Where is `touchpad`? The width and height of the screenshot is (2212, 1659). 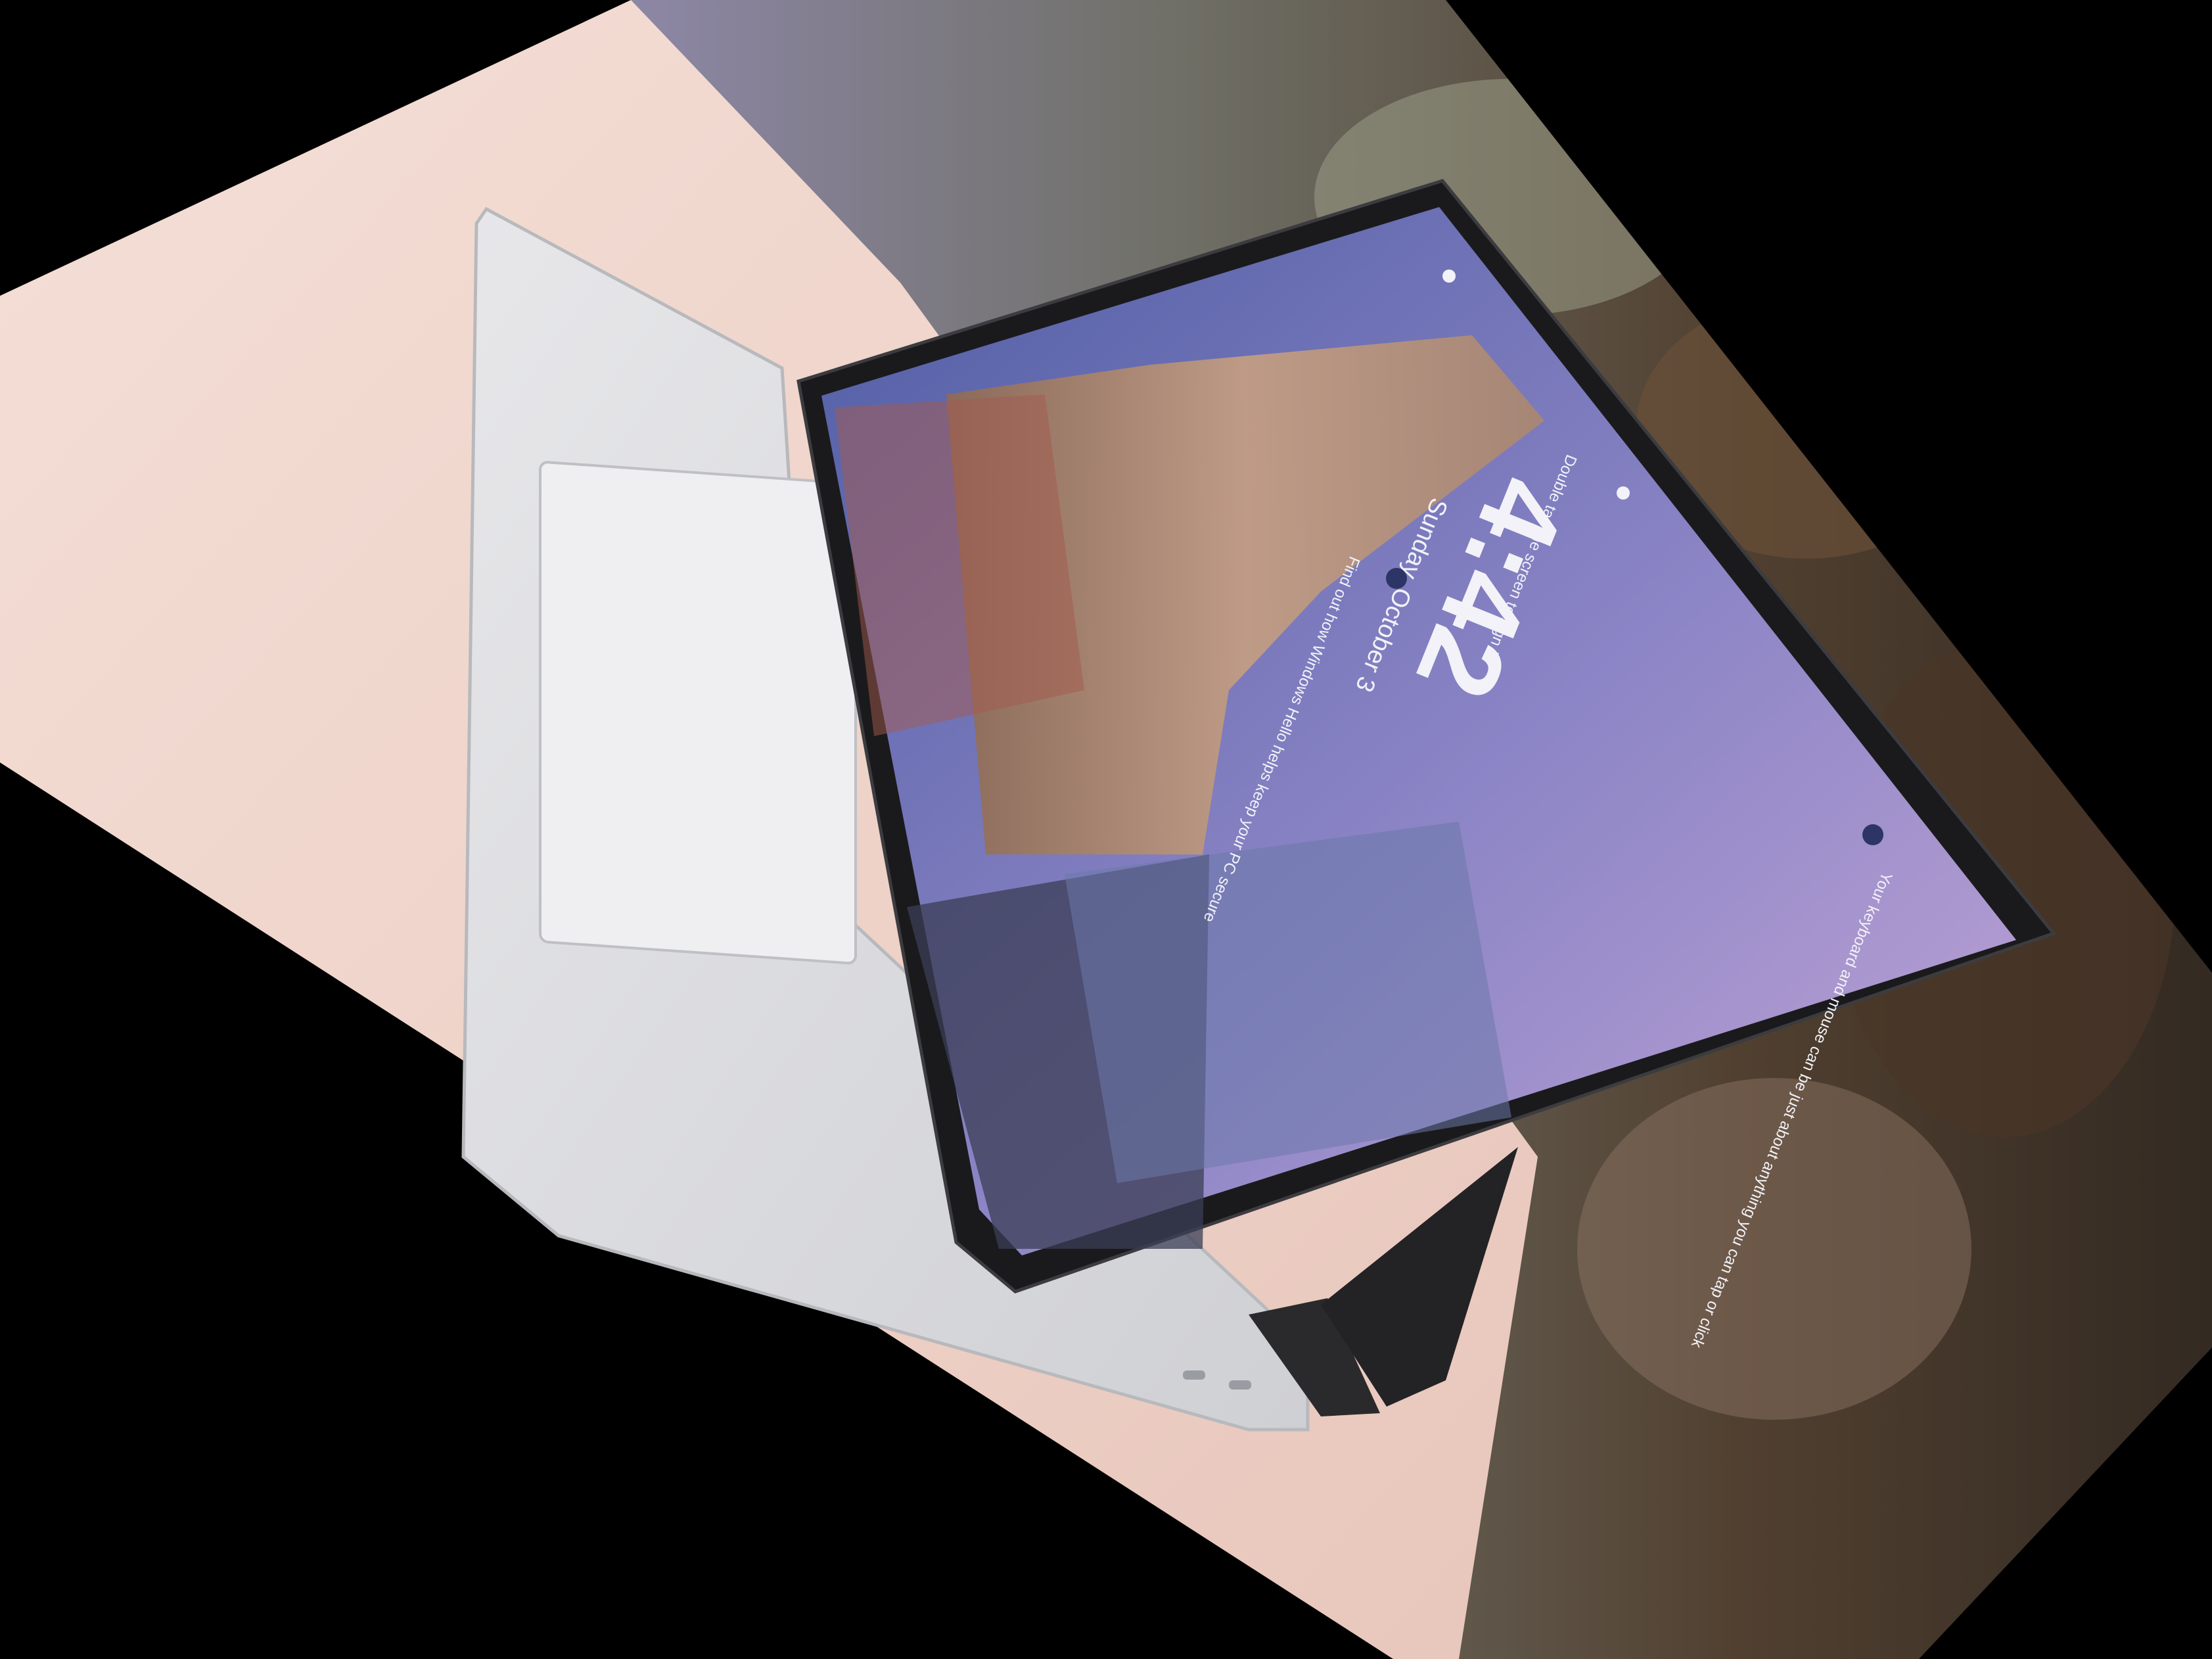 touchpad is located at coordinates (698, 713).